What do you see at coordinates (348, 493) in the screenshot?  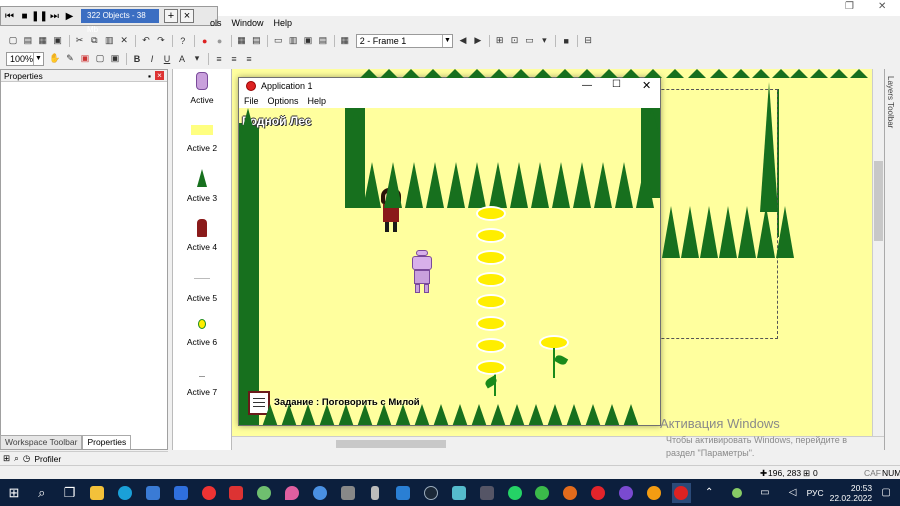 I see `camera-icon` at bounding box center [348, 493].